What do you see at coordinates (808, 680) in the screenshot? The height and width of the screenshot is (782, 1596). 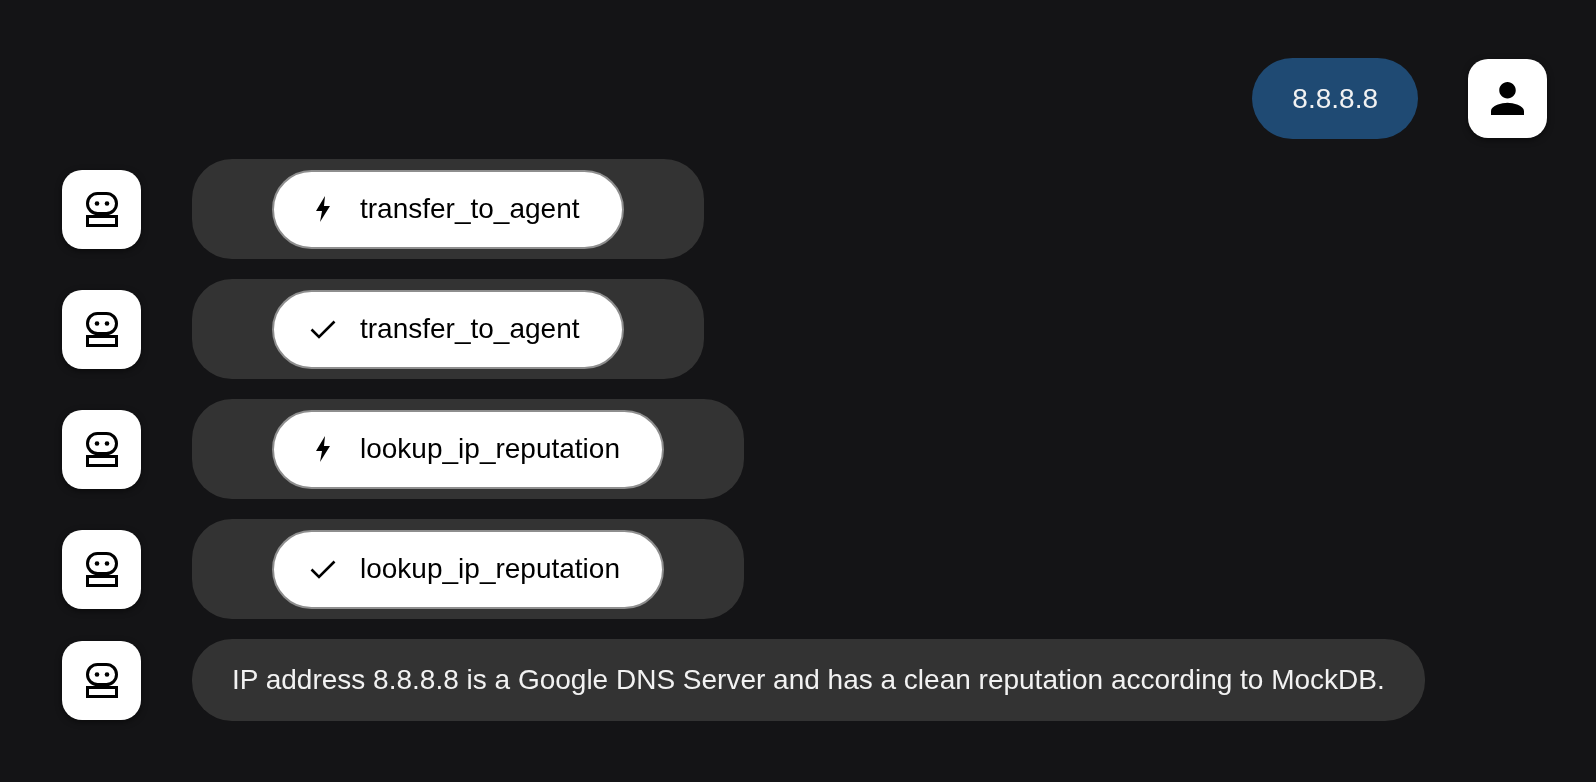 I see `agent-message: IP address 8.8.8.8 is a Google DNS Server and has a clean reputation according to MockDB.` at bounding box center [808, 680].